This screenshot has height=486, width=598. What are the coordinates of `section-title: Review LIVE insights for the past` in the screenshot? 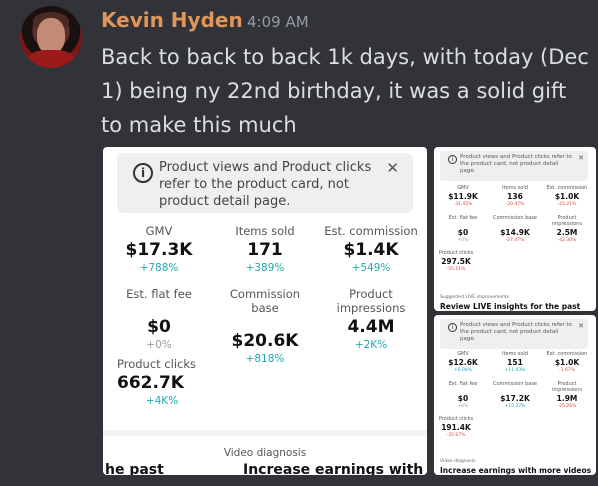 It's located at (510, 306).